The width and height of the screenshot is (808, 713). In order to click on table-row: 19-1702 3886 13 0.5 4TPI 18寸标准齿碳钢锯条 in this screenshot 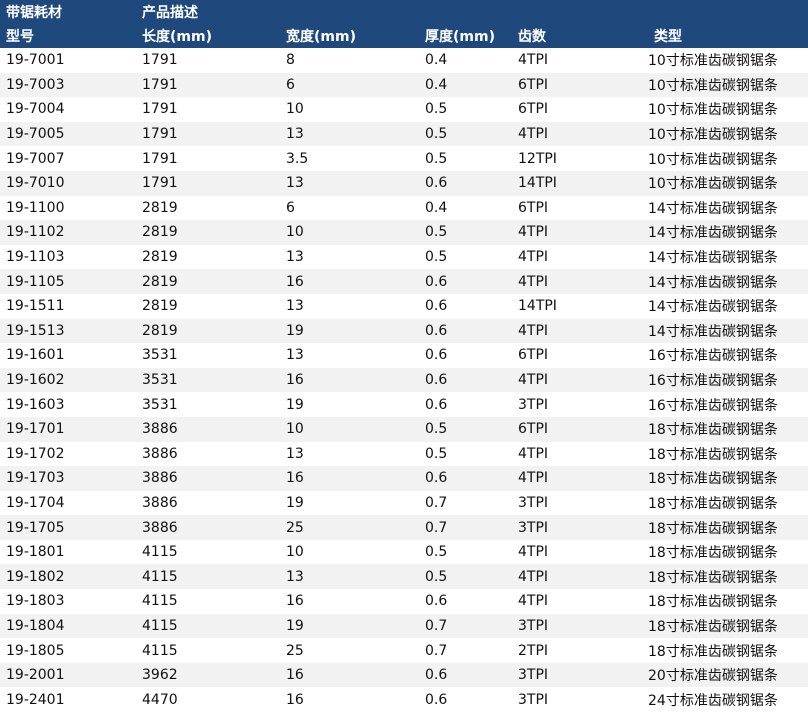, I will do `click(404, 454)`.